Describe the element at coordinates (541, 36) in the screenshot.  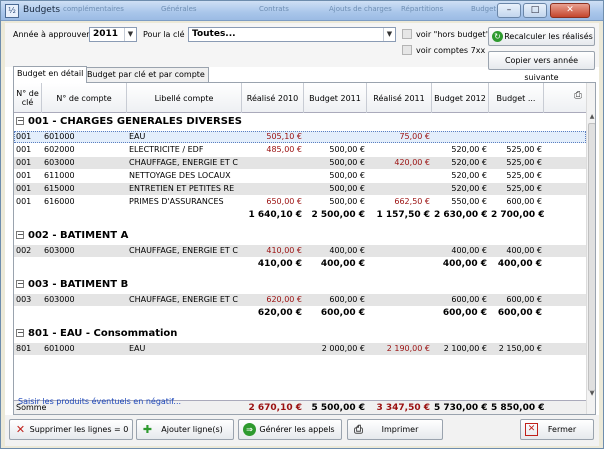
I see `recalculer-button: ↻ Recalculer les réalisés` at that location.